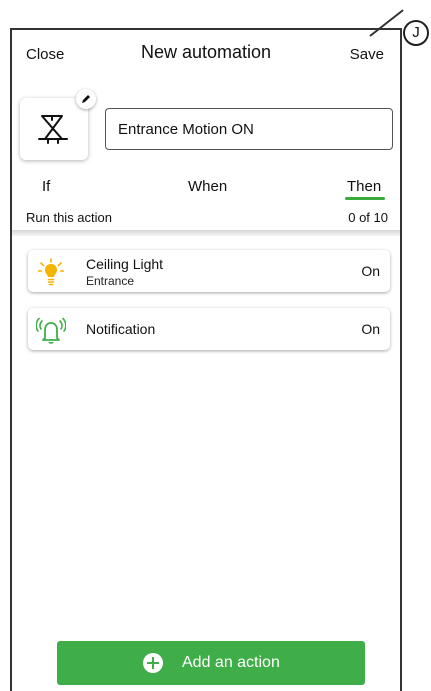  I want to click on motion-sensor-icon, so click(53, 129).